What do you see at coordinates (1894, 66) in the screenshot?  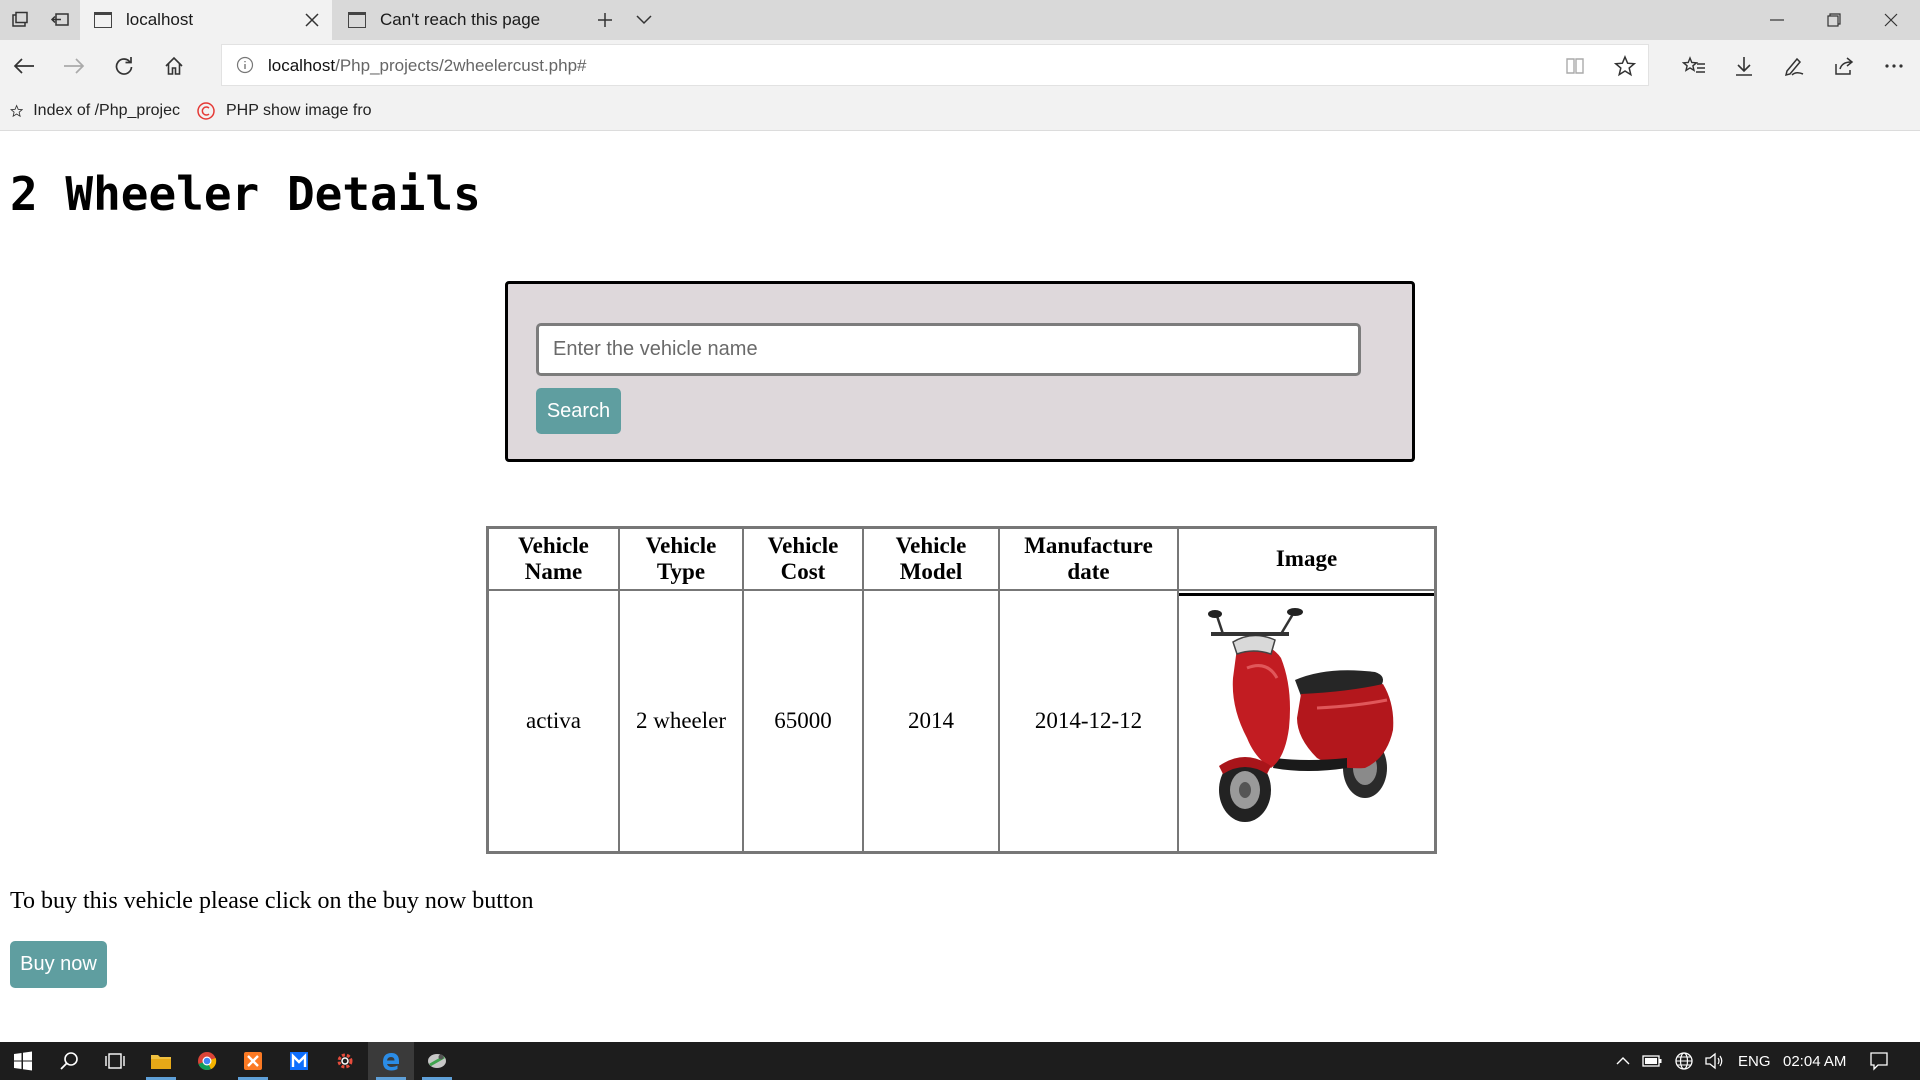 I see `more-icon` at bounding box center [1894, 66].